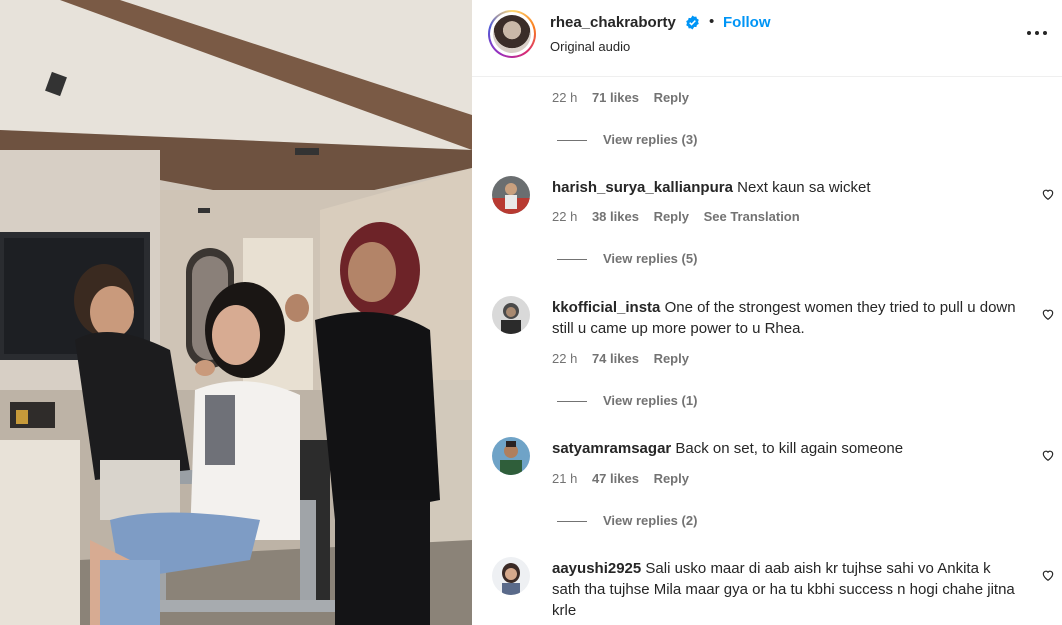  I want to click on comment-text: Back on set, to kill again someone, so click(789, 448).